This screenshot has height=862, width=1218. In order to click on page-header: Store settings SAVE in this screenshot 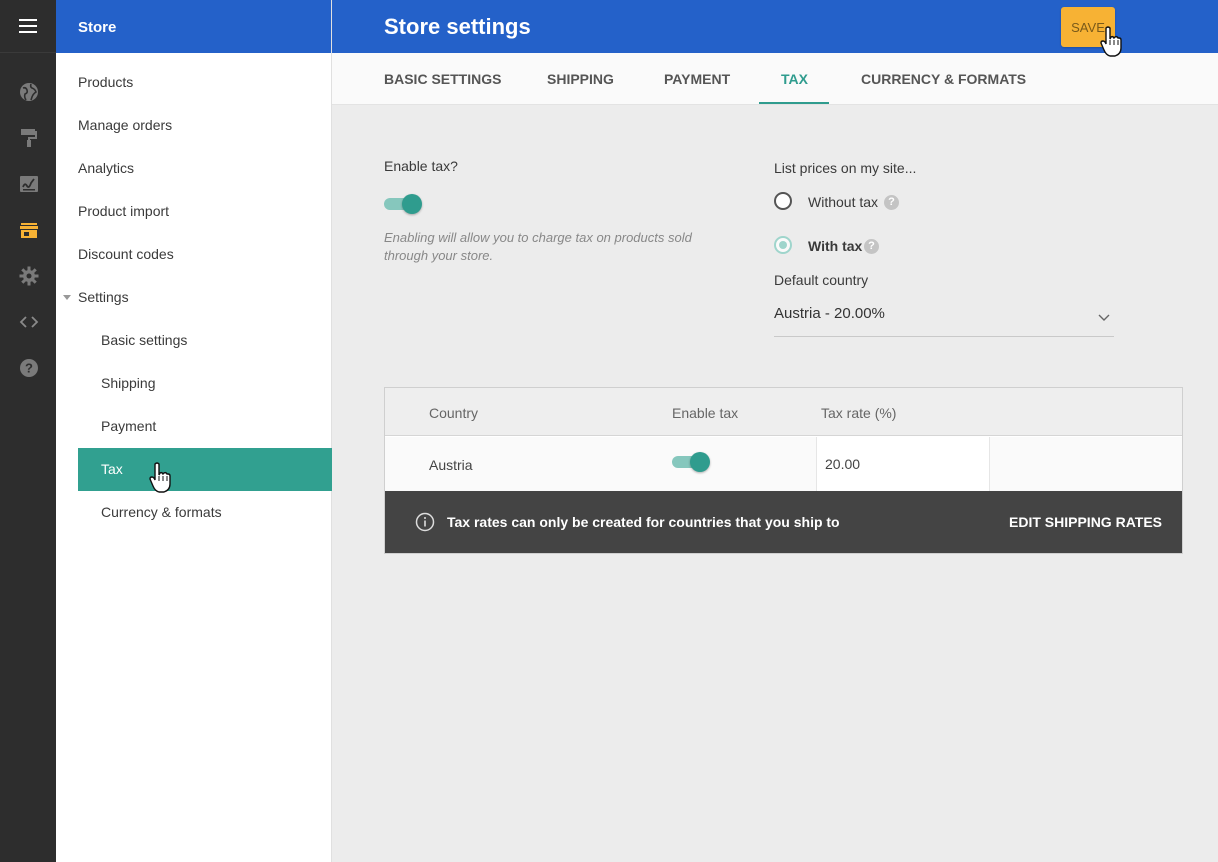, I will do `click(775, 26)`.